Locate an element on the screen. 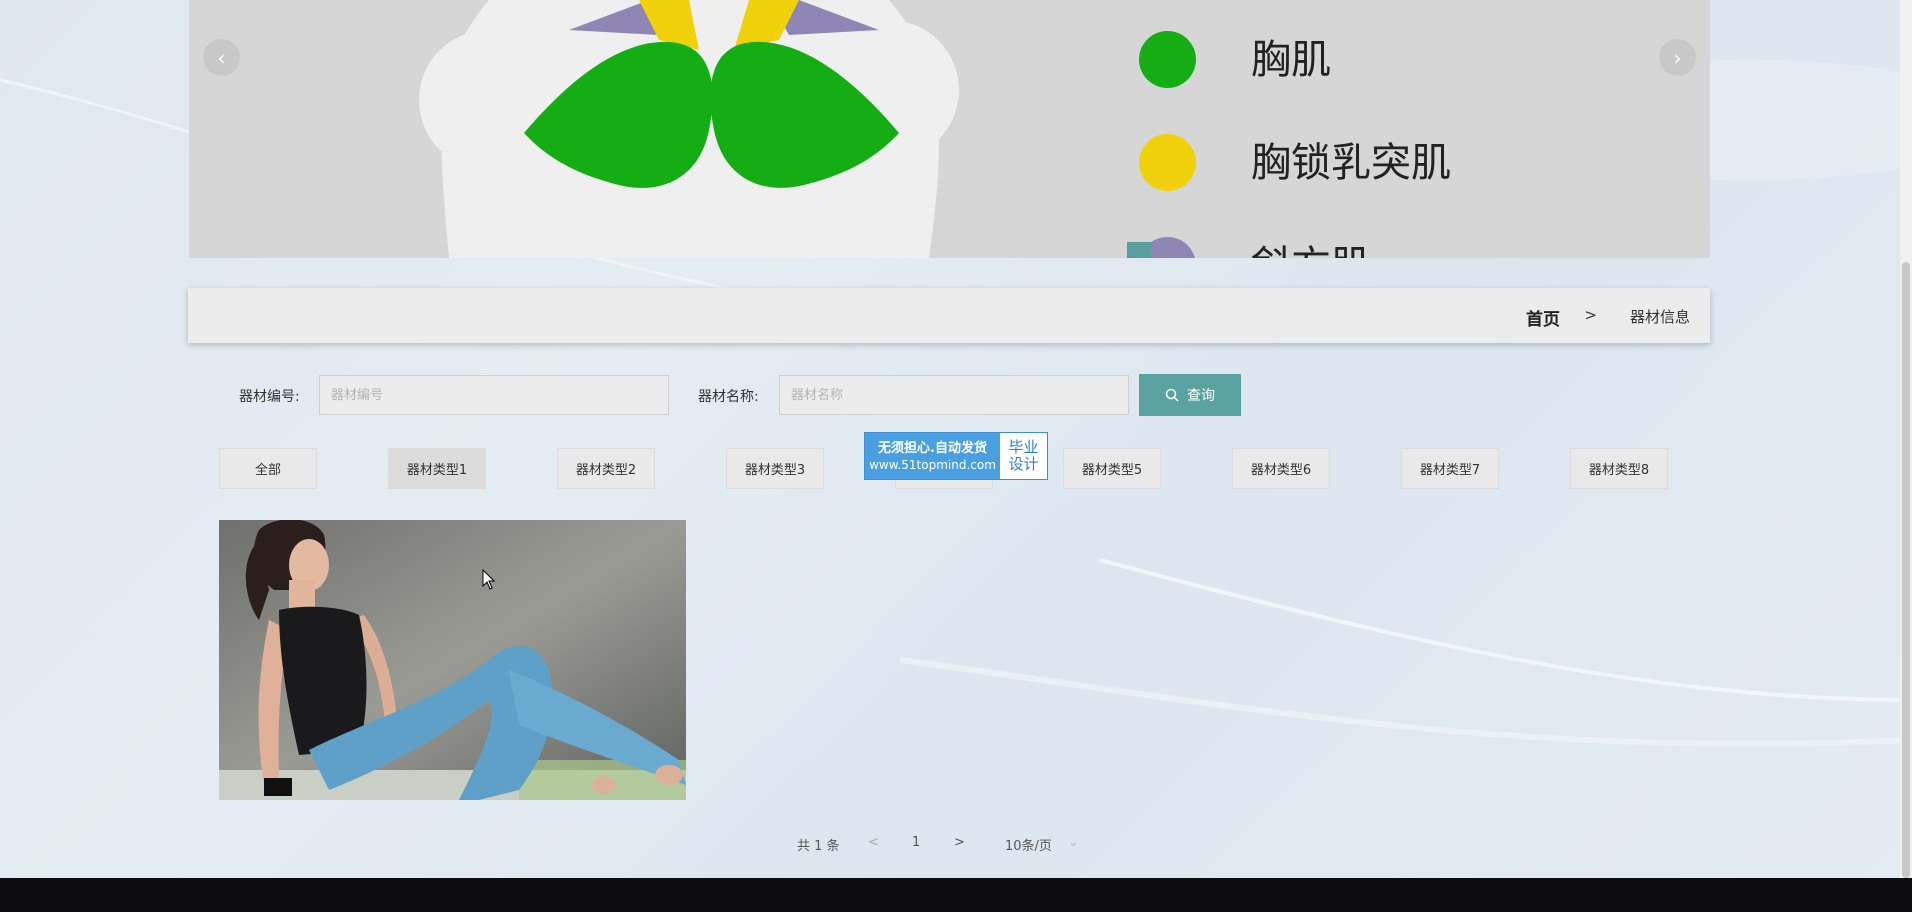 The width and height of the screenshot is (1912, 912). legend-item-trapezius: 斜方肌 is located at coordinates (1255, 247).